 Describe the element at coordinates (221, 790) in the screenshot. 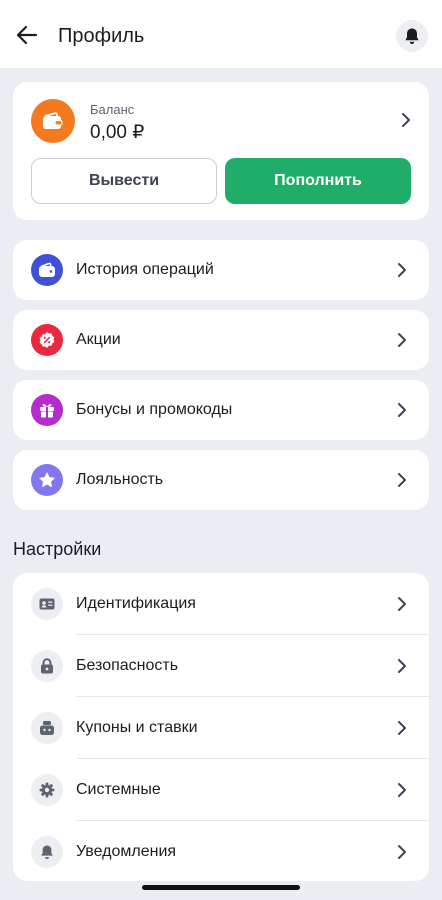

I see `settings-item-system: Системные` at that location.